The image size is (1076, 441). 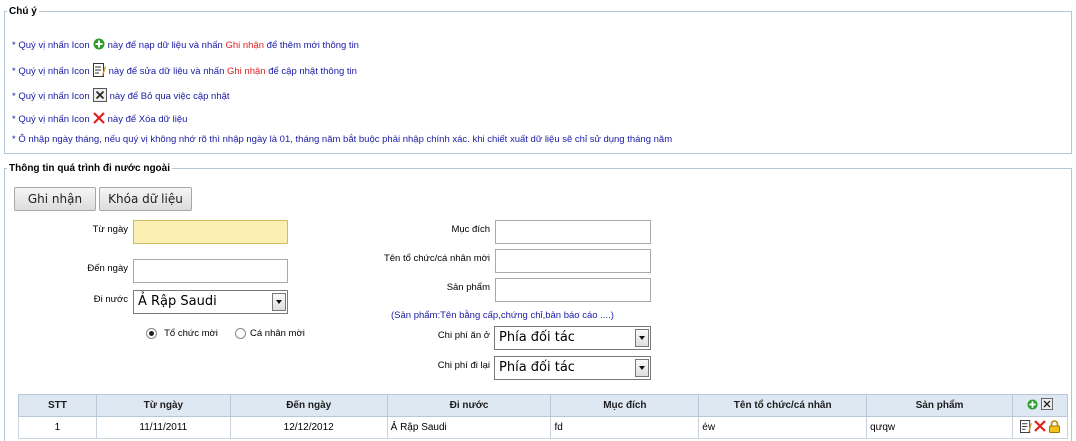 I want to click on travel-cost-label: Chi phí đi lại, so click(x=463, y=365).